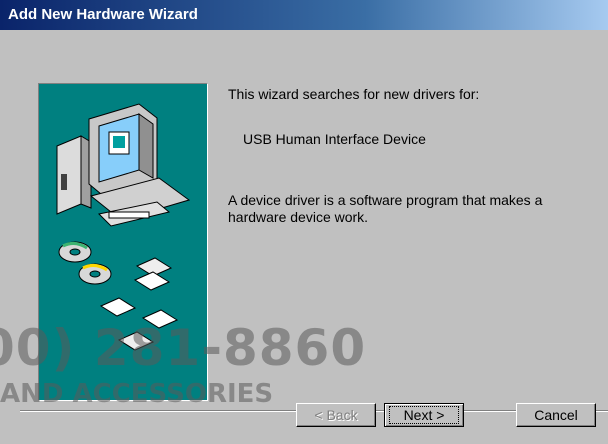  Describe the element at coordinates (336, 415) in the screenshot. I see `back-button: < Back` at that location.